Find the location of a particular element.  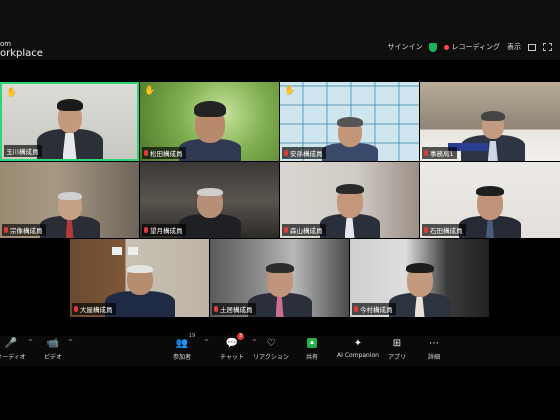

chat-icon: 💬 3 is located at coordinates (235, 341).